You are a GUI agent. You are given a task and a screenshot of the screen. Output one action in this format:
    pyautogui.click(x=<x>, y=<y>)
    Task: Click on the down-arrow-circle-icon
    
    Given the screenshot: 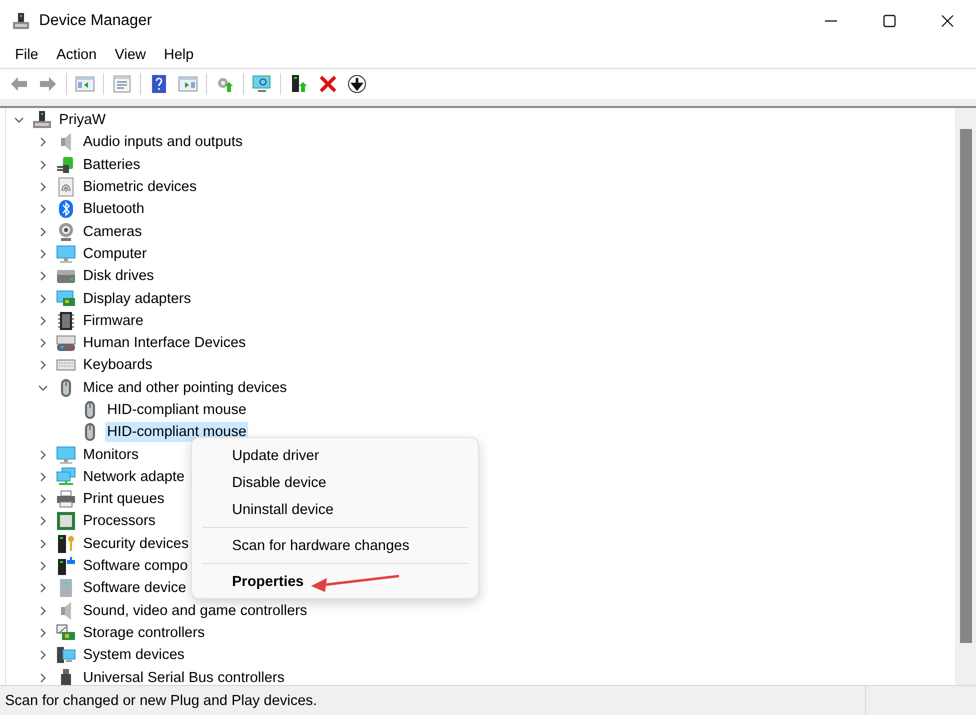 What is the action you would take?
    pyautogui.click(x=357, y=84)
    